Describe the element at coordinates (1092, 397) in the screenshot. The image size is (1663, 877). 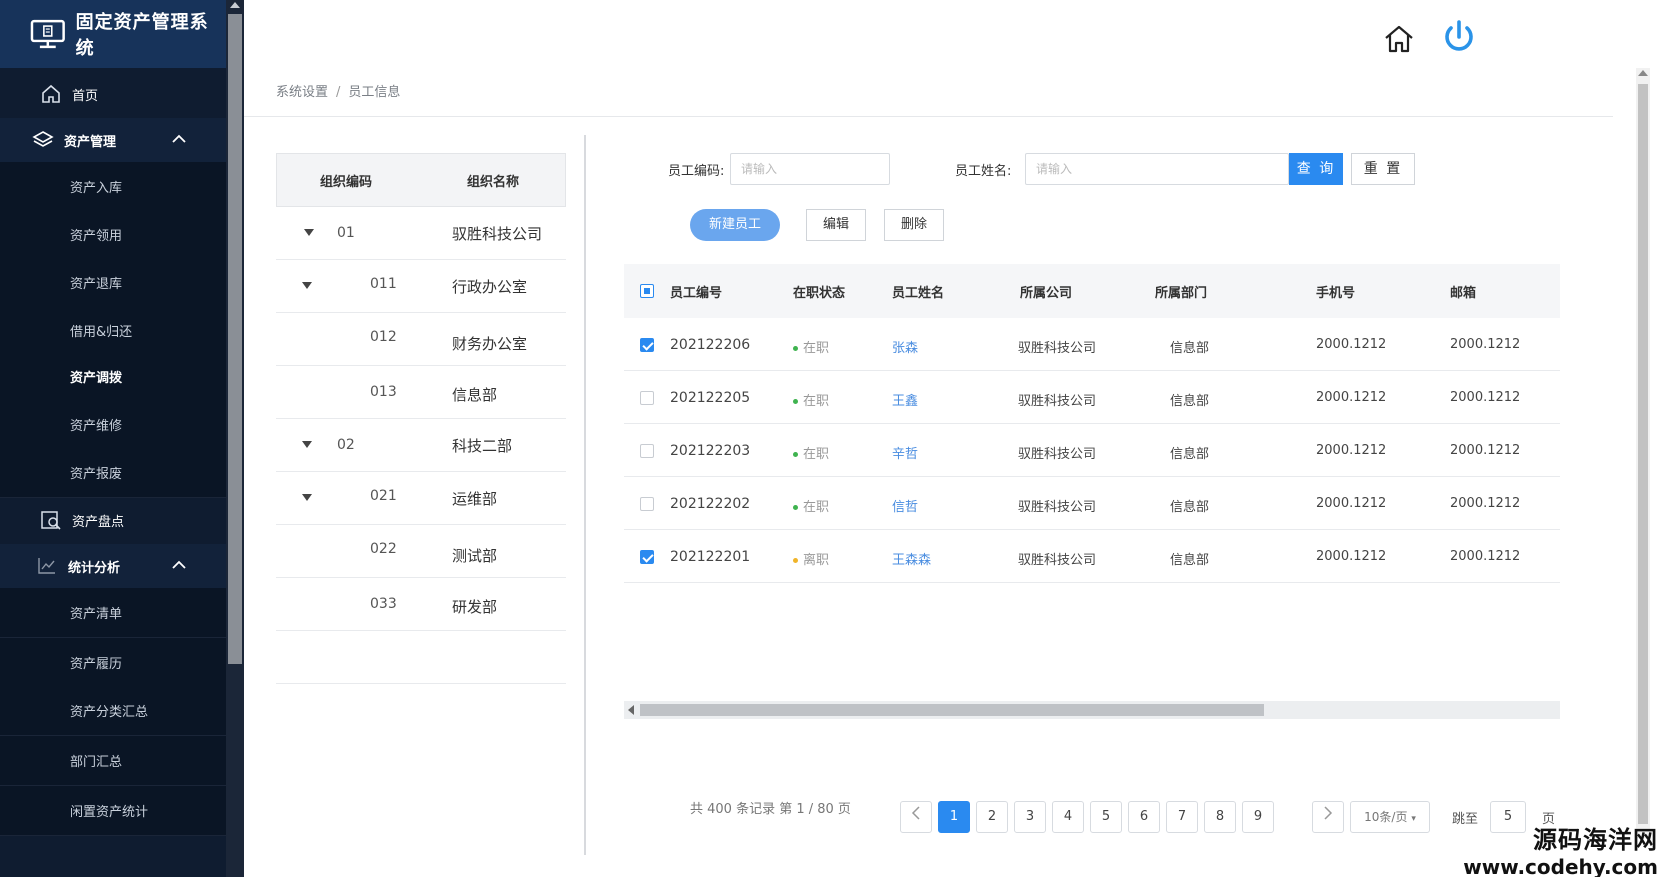
I see `table-row: 202122205 在职 王鑫 驭胜科技公司 信息部 2000.1212 2000.1212` at that location.